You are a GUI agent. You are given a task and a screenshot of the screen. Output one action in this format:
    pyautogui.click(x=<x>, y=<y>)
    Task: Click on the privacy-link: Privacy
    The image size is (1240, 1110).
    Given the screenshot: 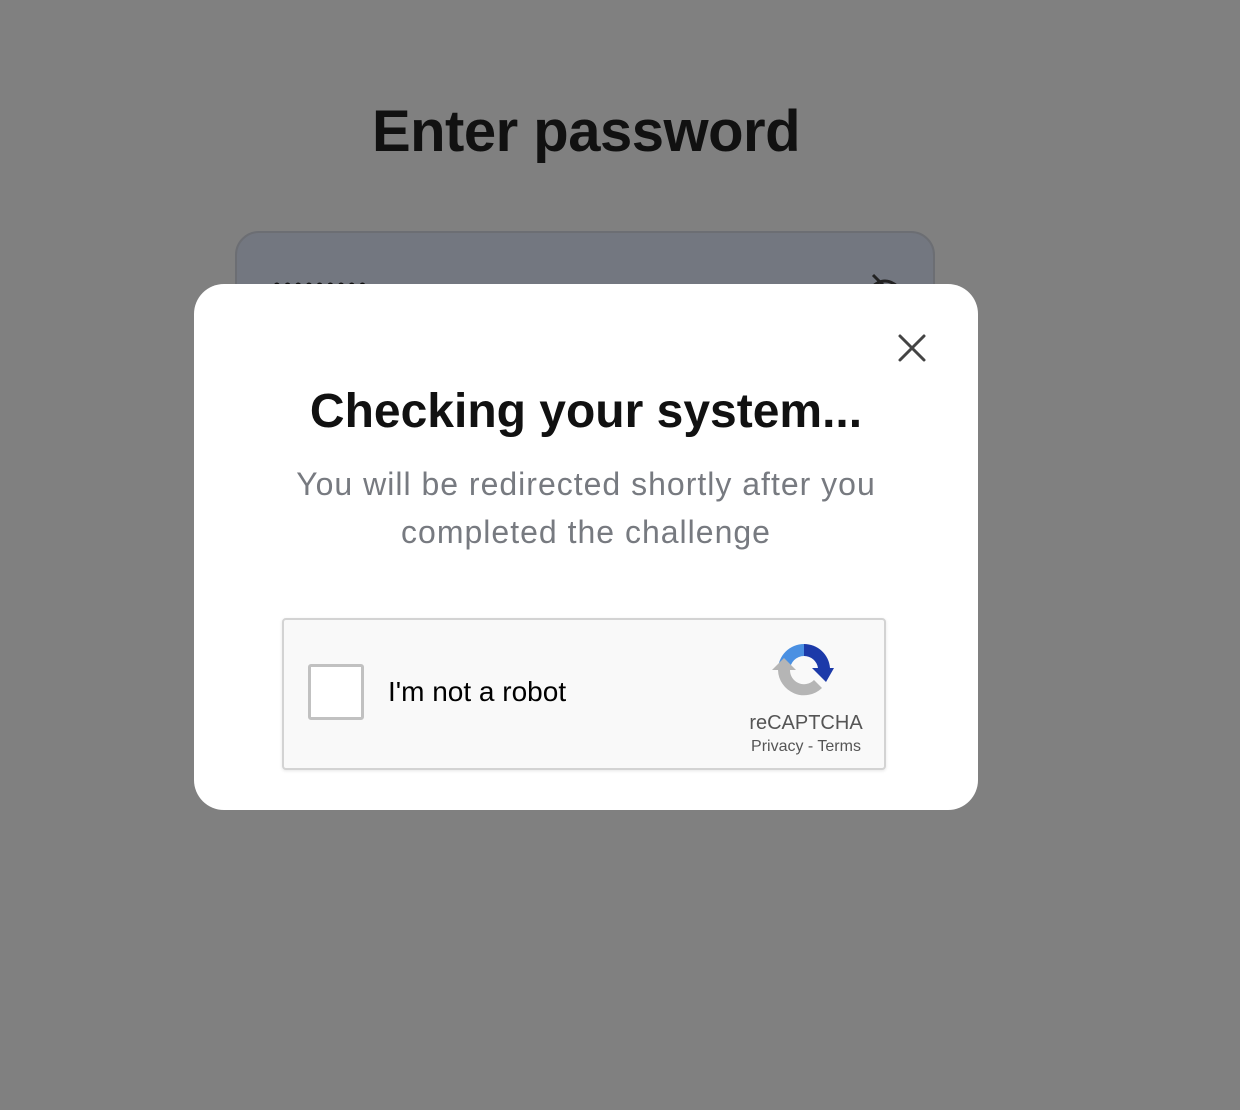 What is the action you would take?
    pyautogui.click(x=777, y=746)
    